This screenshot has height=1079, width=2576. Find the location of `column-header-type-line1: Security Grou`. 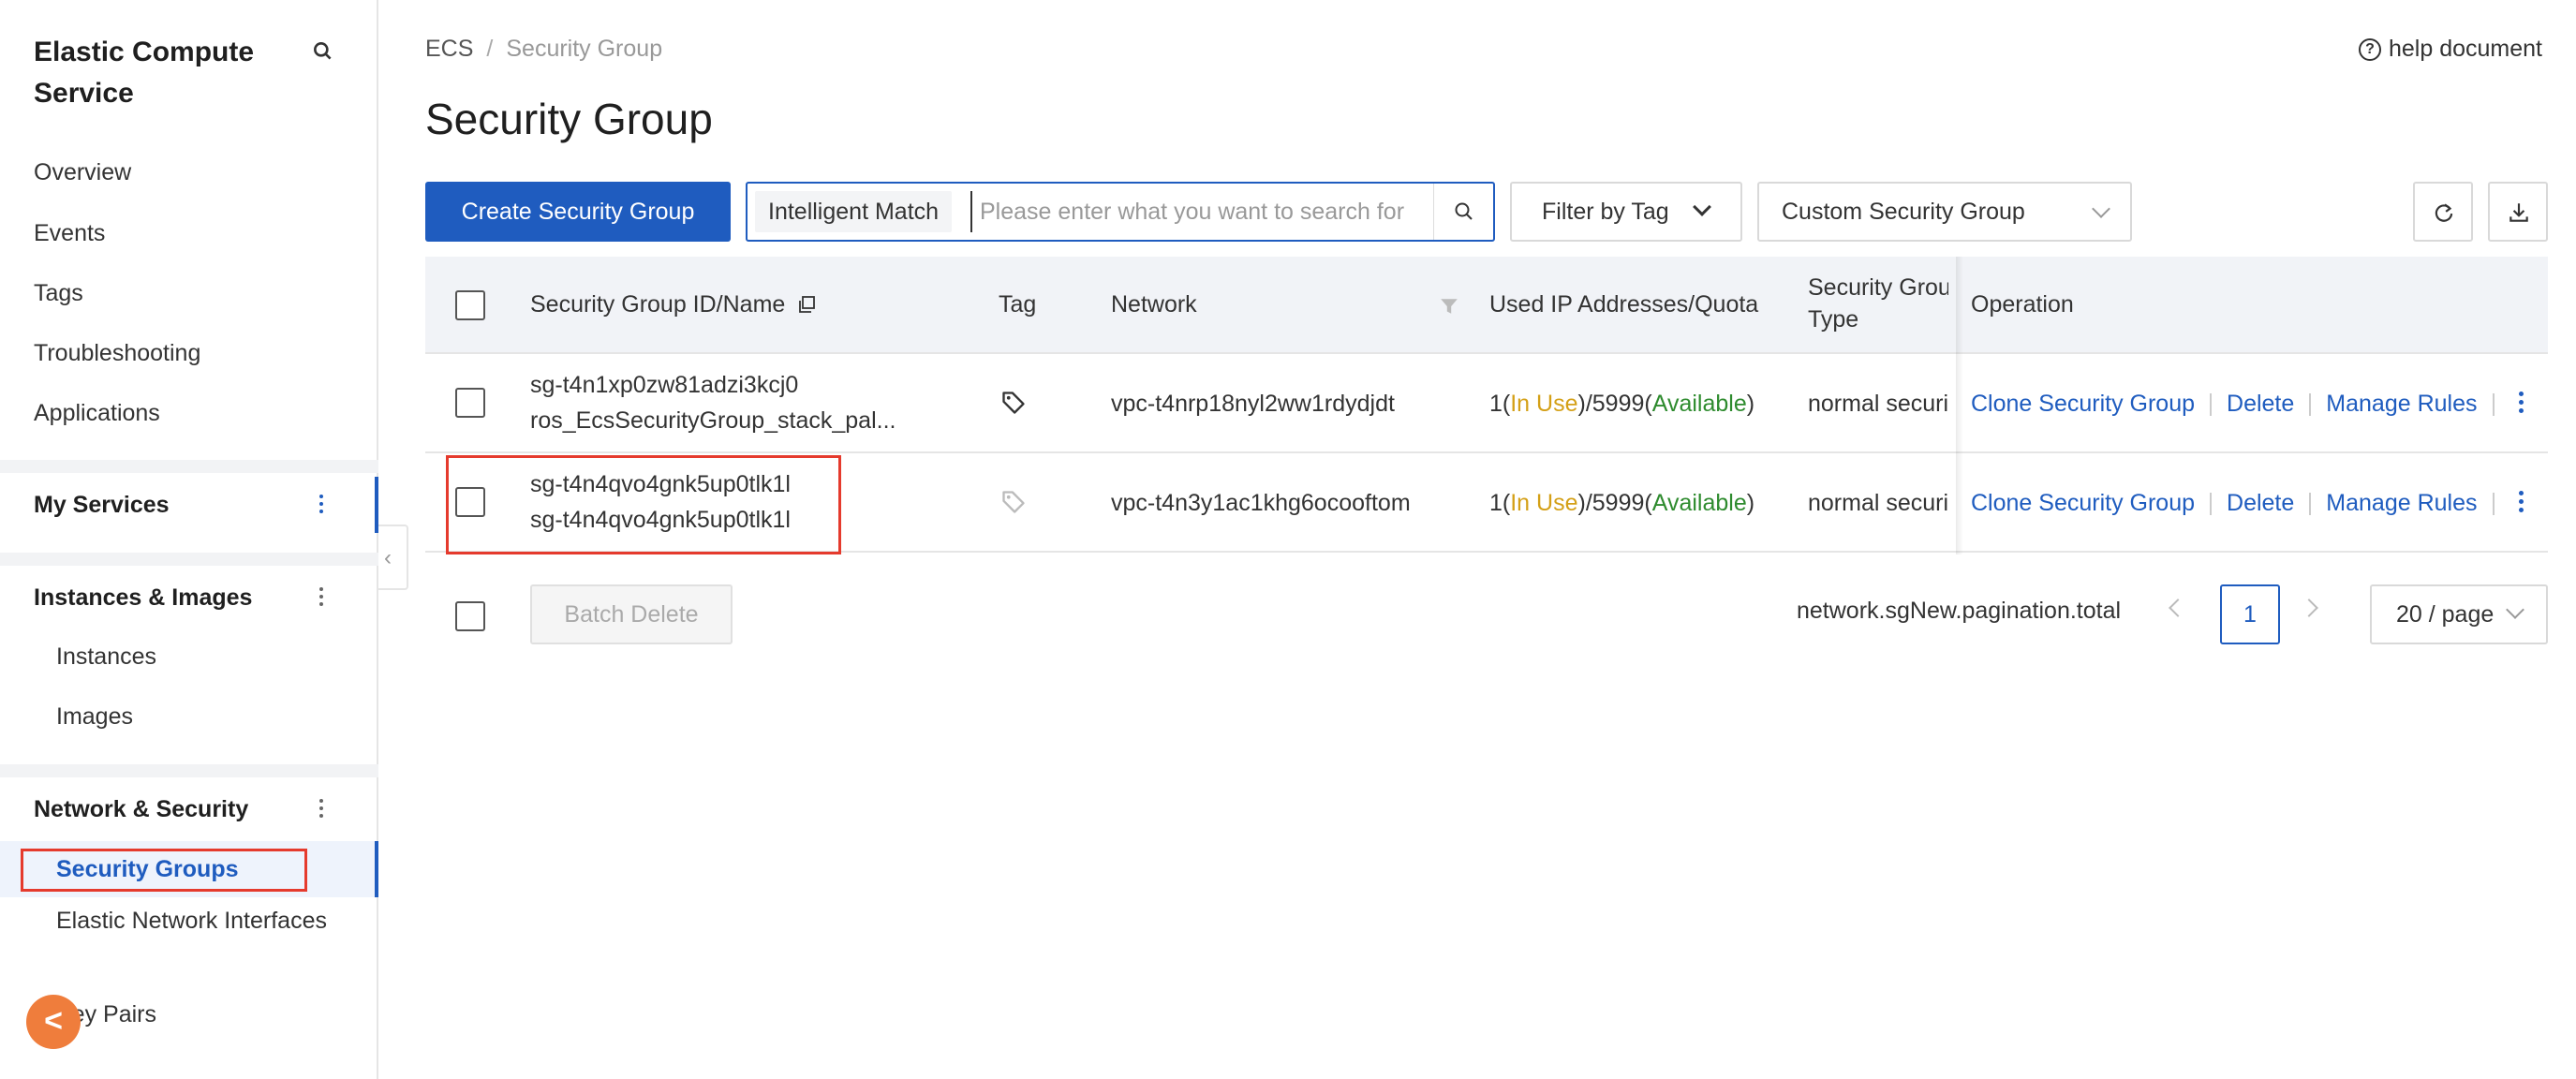

column-header-type-line1: Security Grou is located at coordinates (1878, 287).